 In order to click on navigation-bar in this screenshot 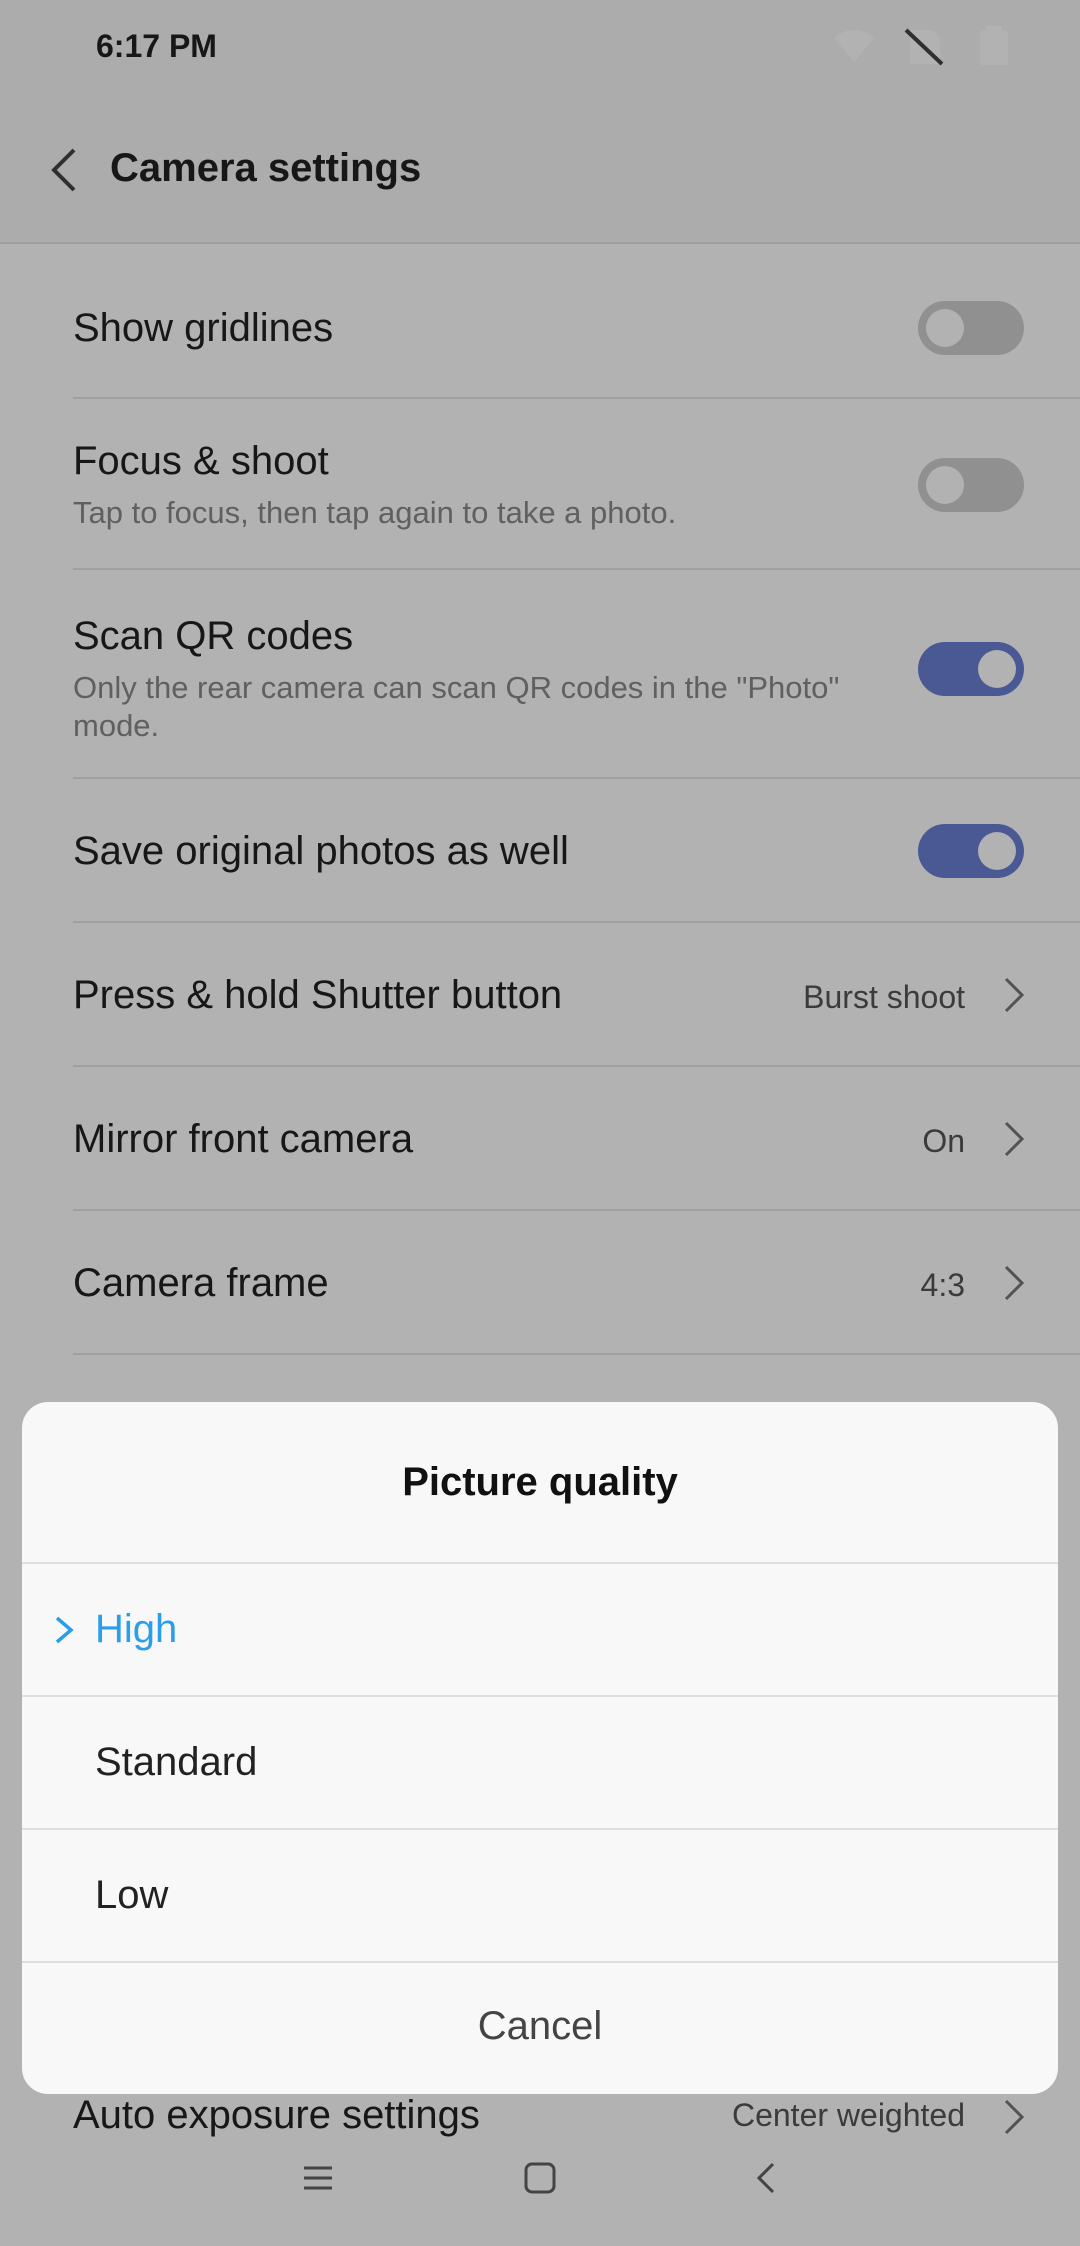, I will do `click(540, 2178)`.